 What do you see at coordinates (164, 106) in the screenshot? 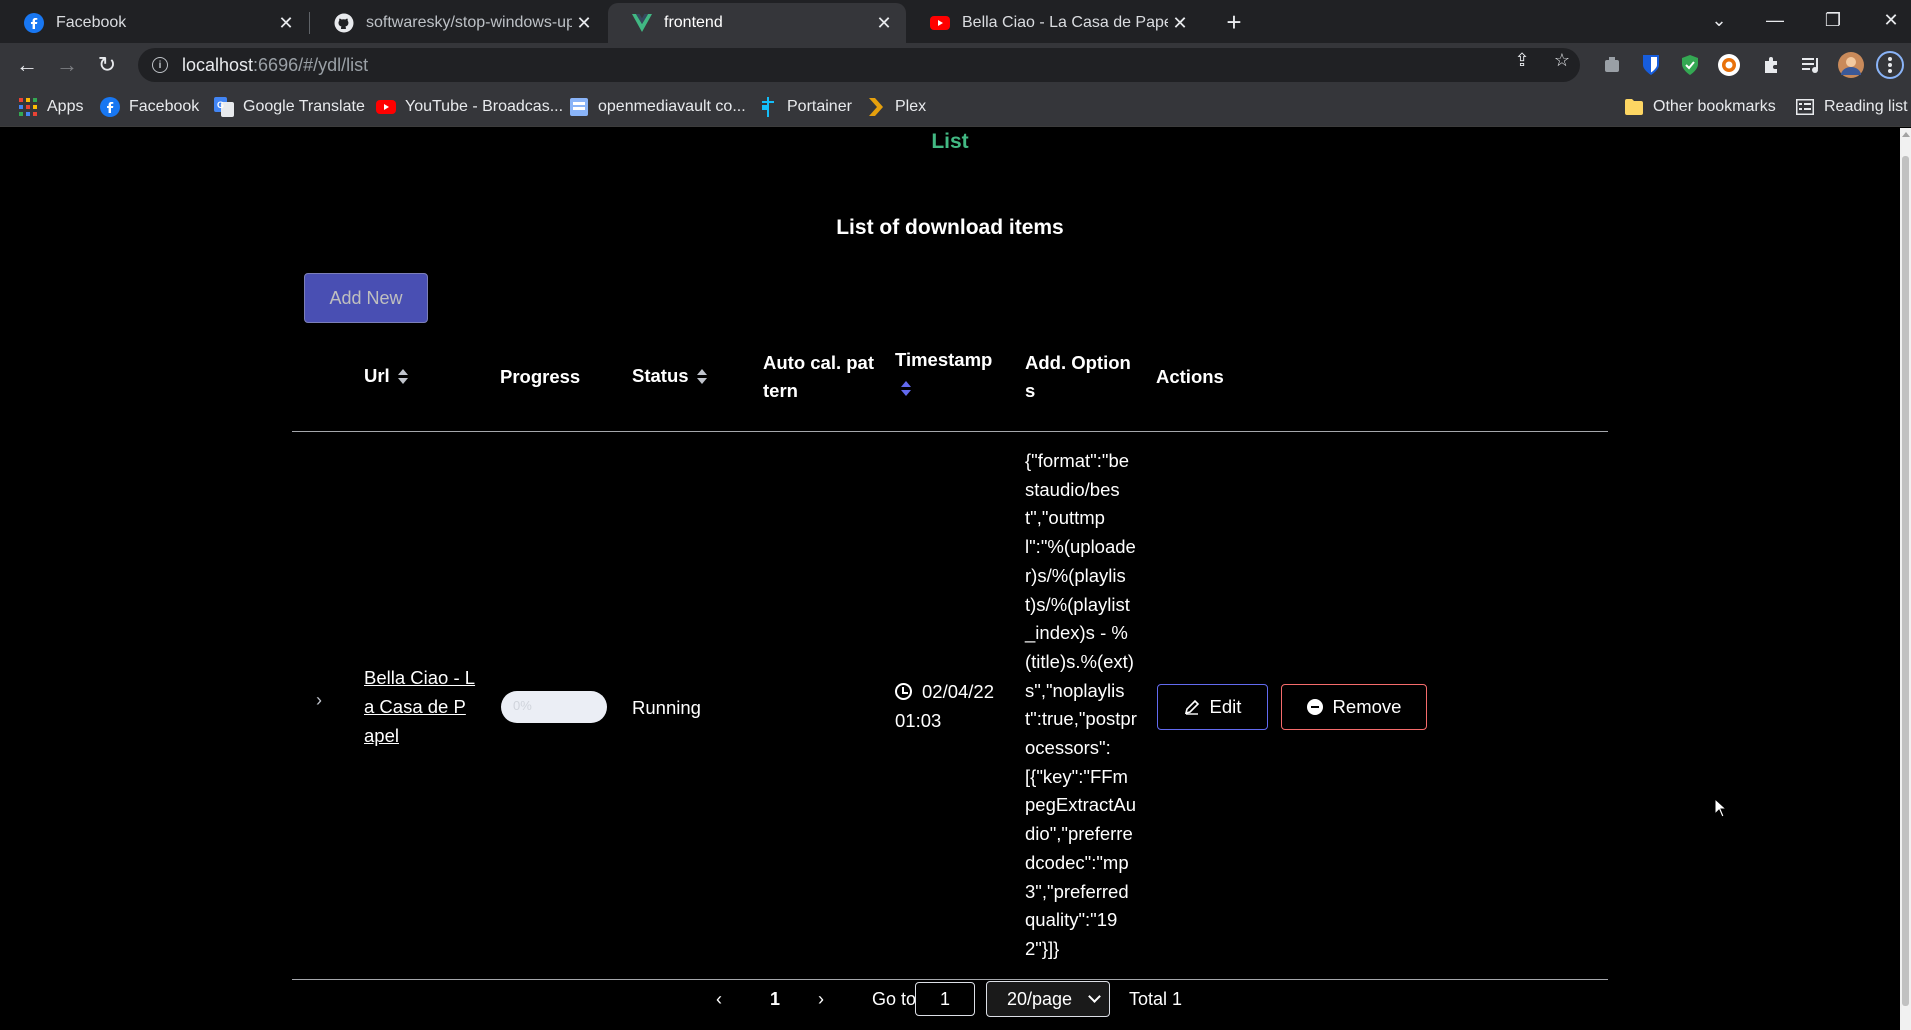
I see `bookmark-label: Facebook` at bounding box center [164, 106].